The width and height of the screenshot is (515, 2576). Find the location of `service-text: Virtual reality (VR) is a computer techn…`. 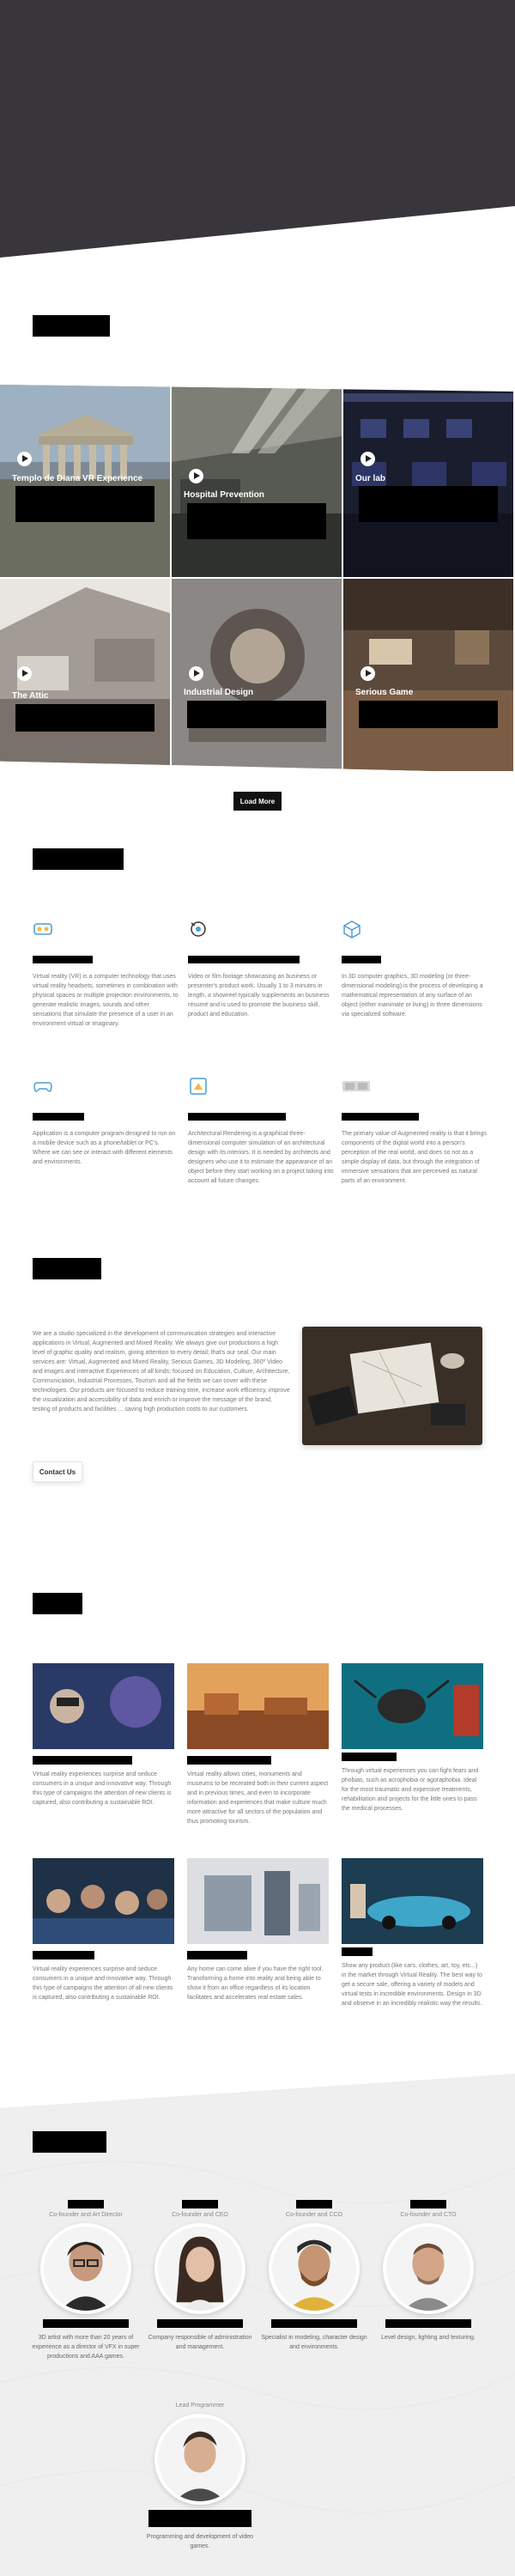

service-text: Virtual reality (VR) is a computer techn… is located at coordinates (106, 1001).